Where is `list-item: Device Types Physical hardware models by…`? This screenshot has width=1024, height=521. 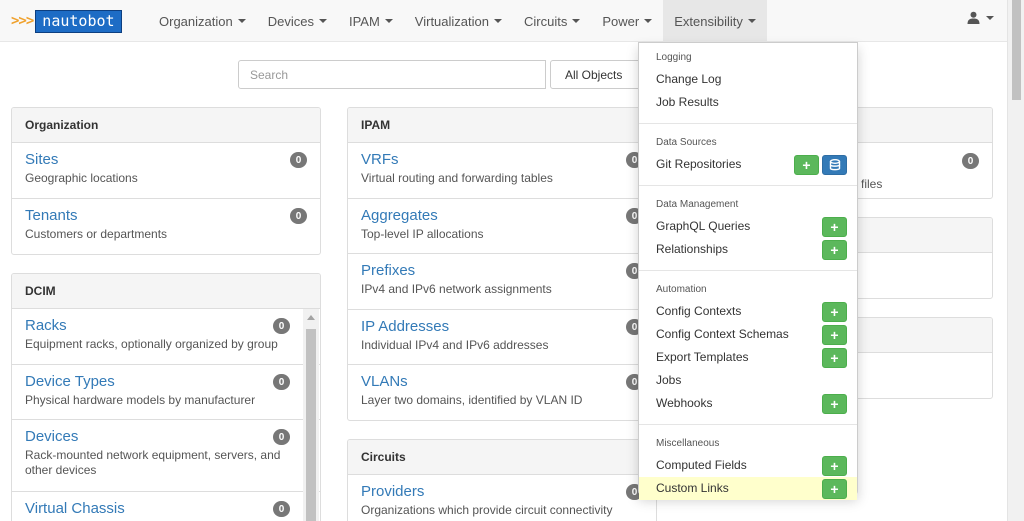 list-item: Device Types Physical hardware models by… is located at coordinates (166, 392).